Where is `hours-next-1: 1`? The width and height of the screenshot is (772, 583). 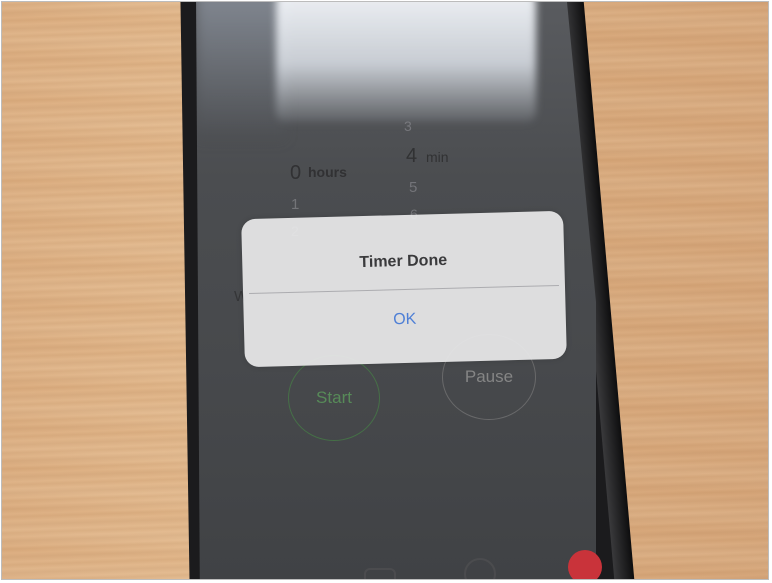 hours-next-1: 1 is located at coordinates (295, 204).